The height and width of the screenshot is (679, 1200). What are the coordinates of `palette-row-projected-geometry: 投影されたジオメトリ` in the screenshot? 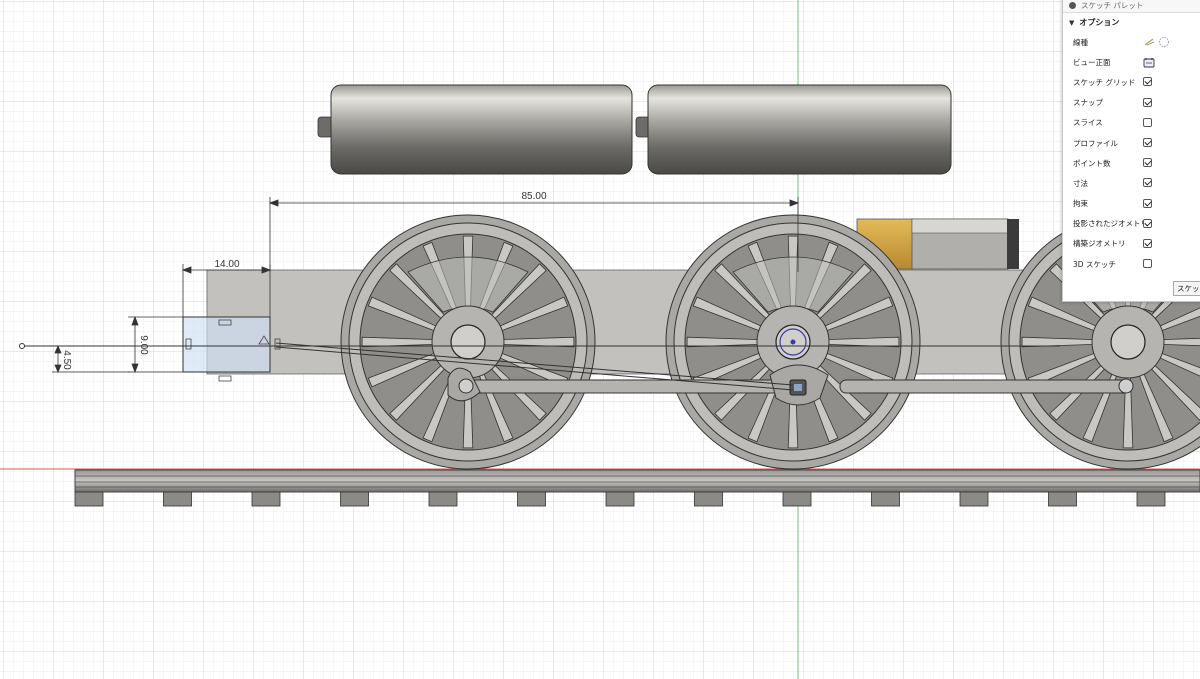 It's located at (1131, 224).